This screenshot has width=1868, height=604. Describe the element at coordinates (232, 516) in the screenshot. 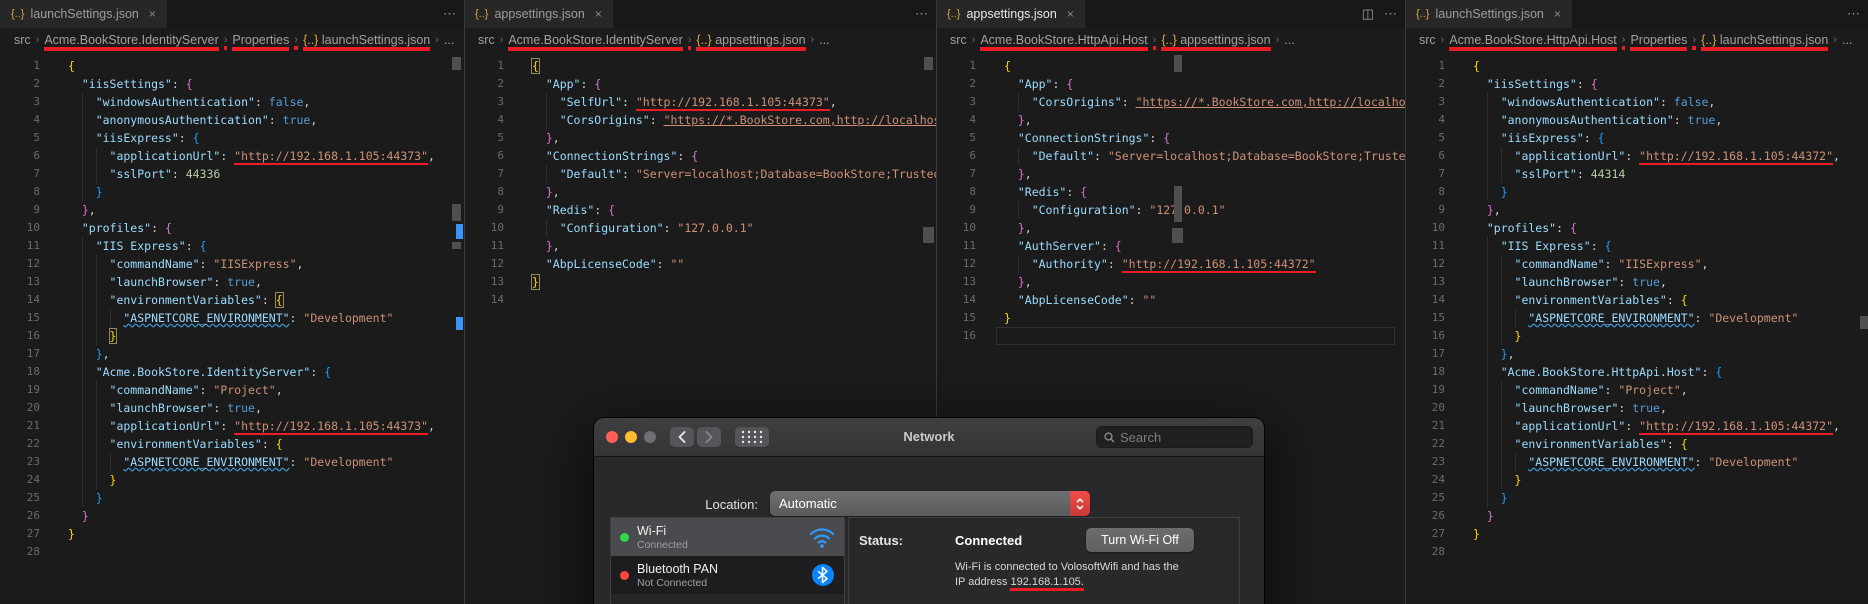

I see `code-line: 26}` at that location.